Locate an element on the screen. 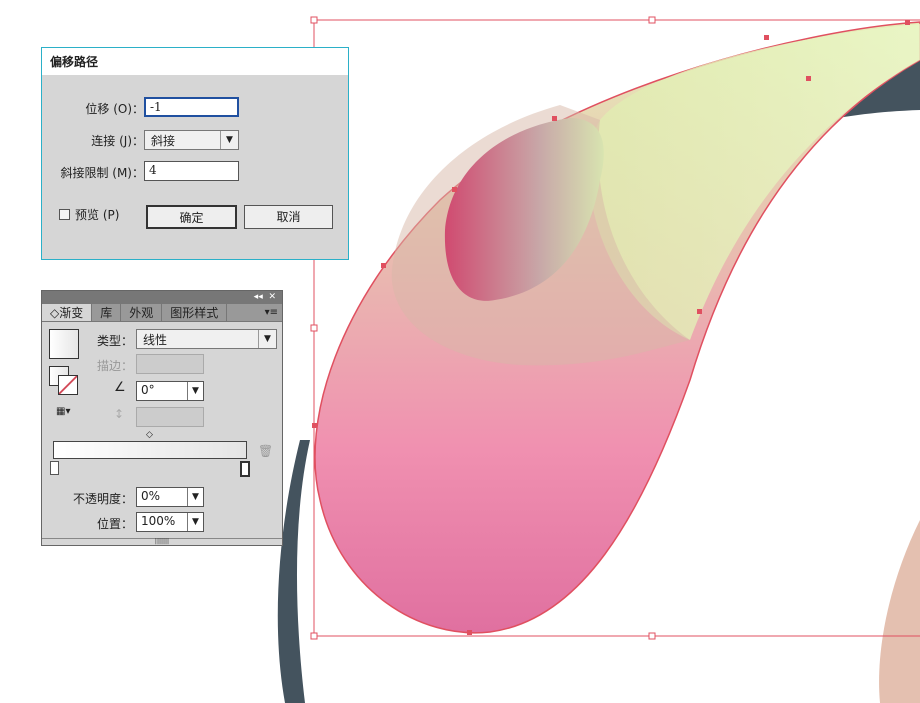  location-input: 100% ▼ is located at coordinates (170, 522).